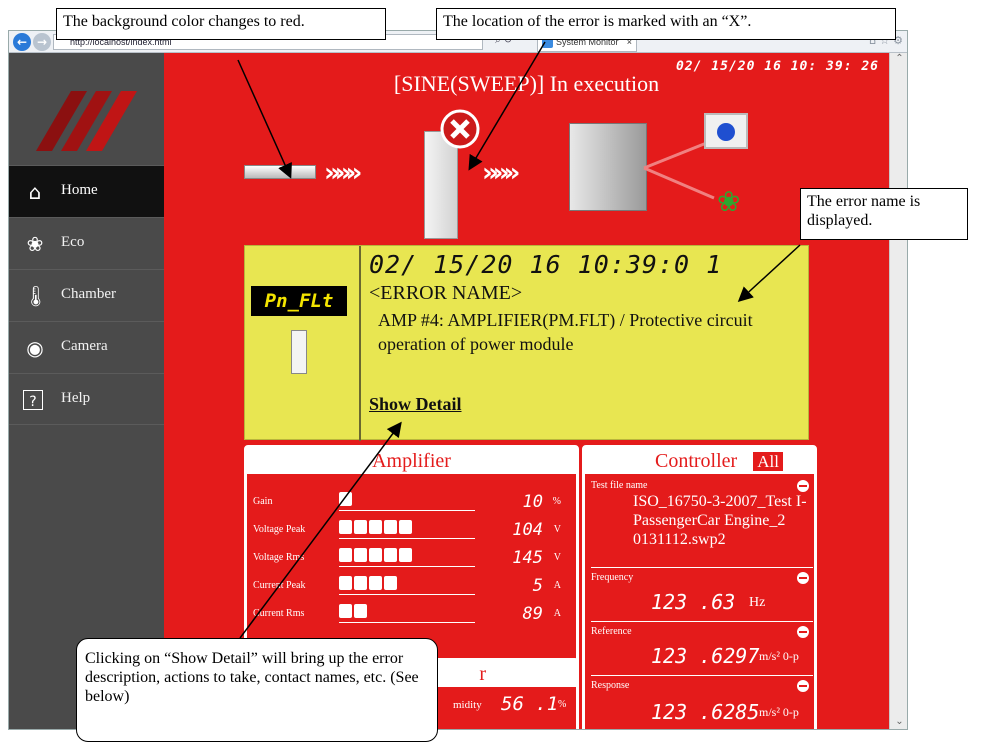 The height and width of the screenshot is (745, 982). Describe the element at coordinates (898, 58) in the screenshot. I see `scroll-up-icon: ⌃` at that location.